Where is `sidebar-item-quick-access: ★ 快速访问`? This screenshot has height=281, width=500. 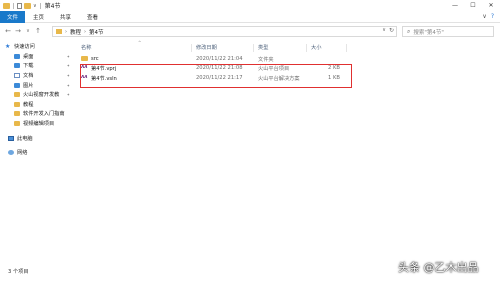
sidebar-item-quick-access: ★ 快速访问 is located at coordinates (36, 47).